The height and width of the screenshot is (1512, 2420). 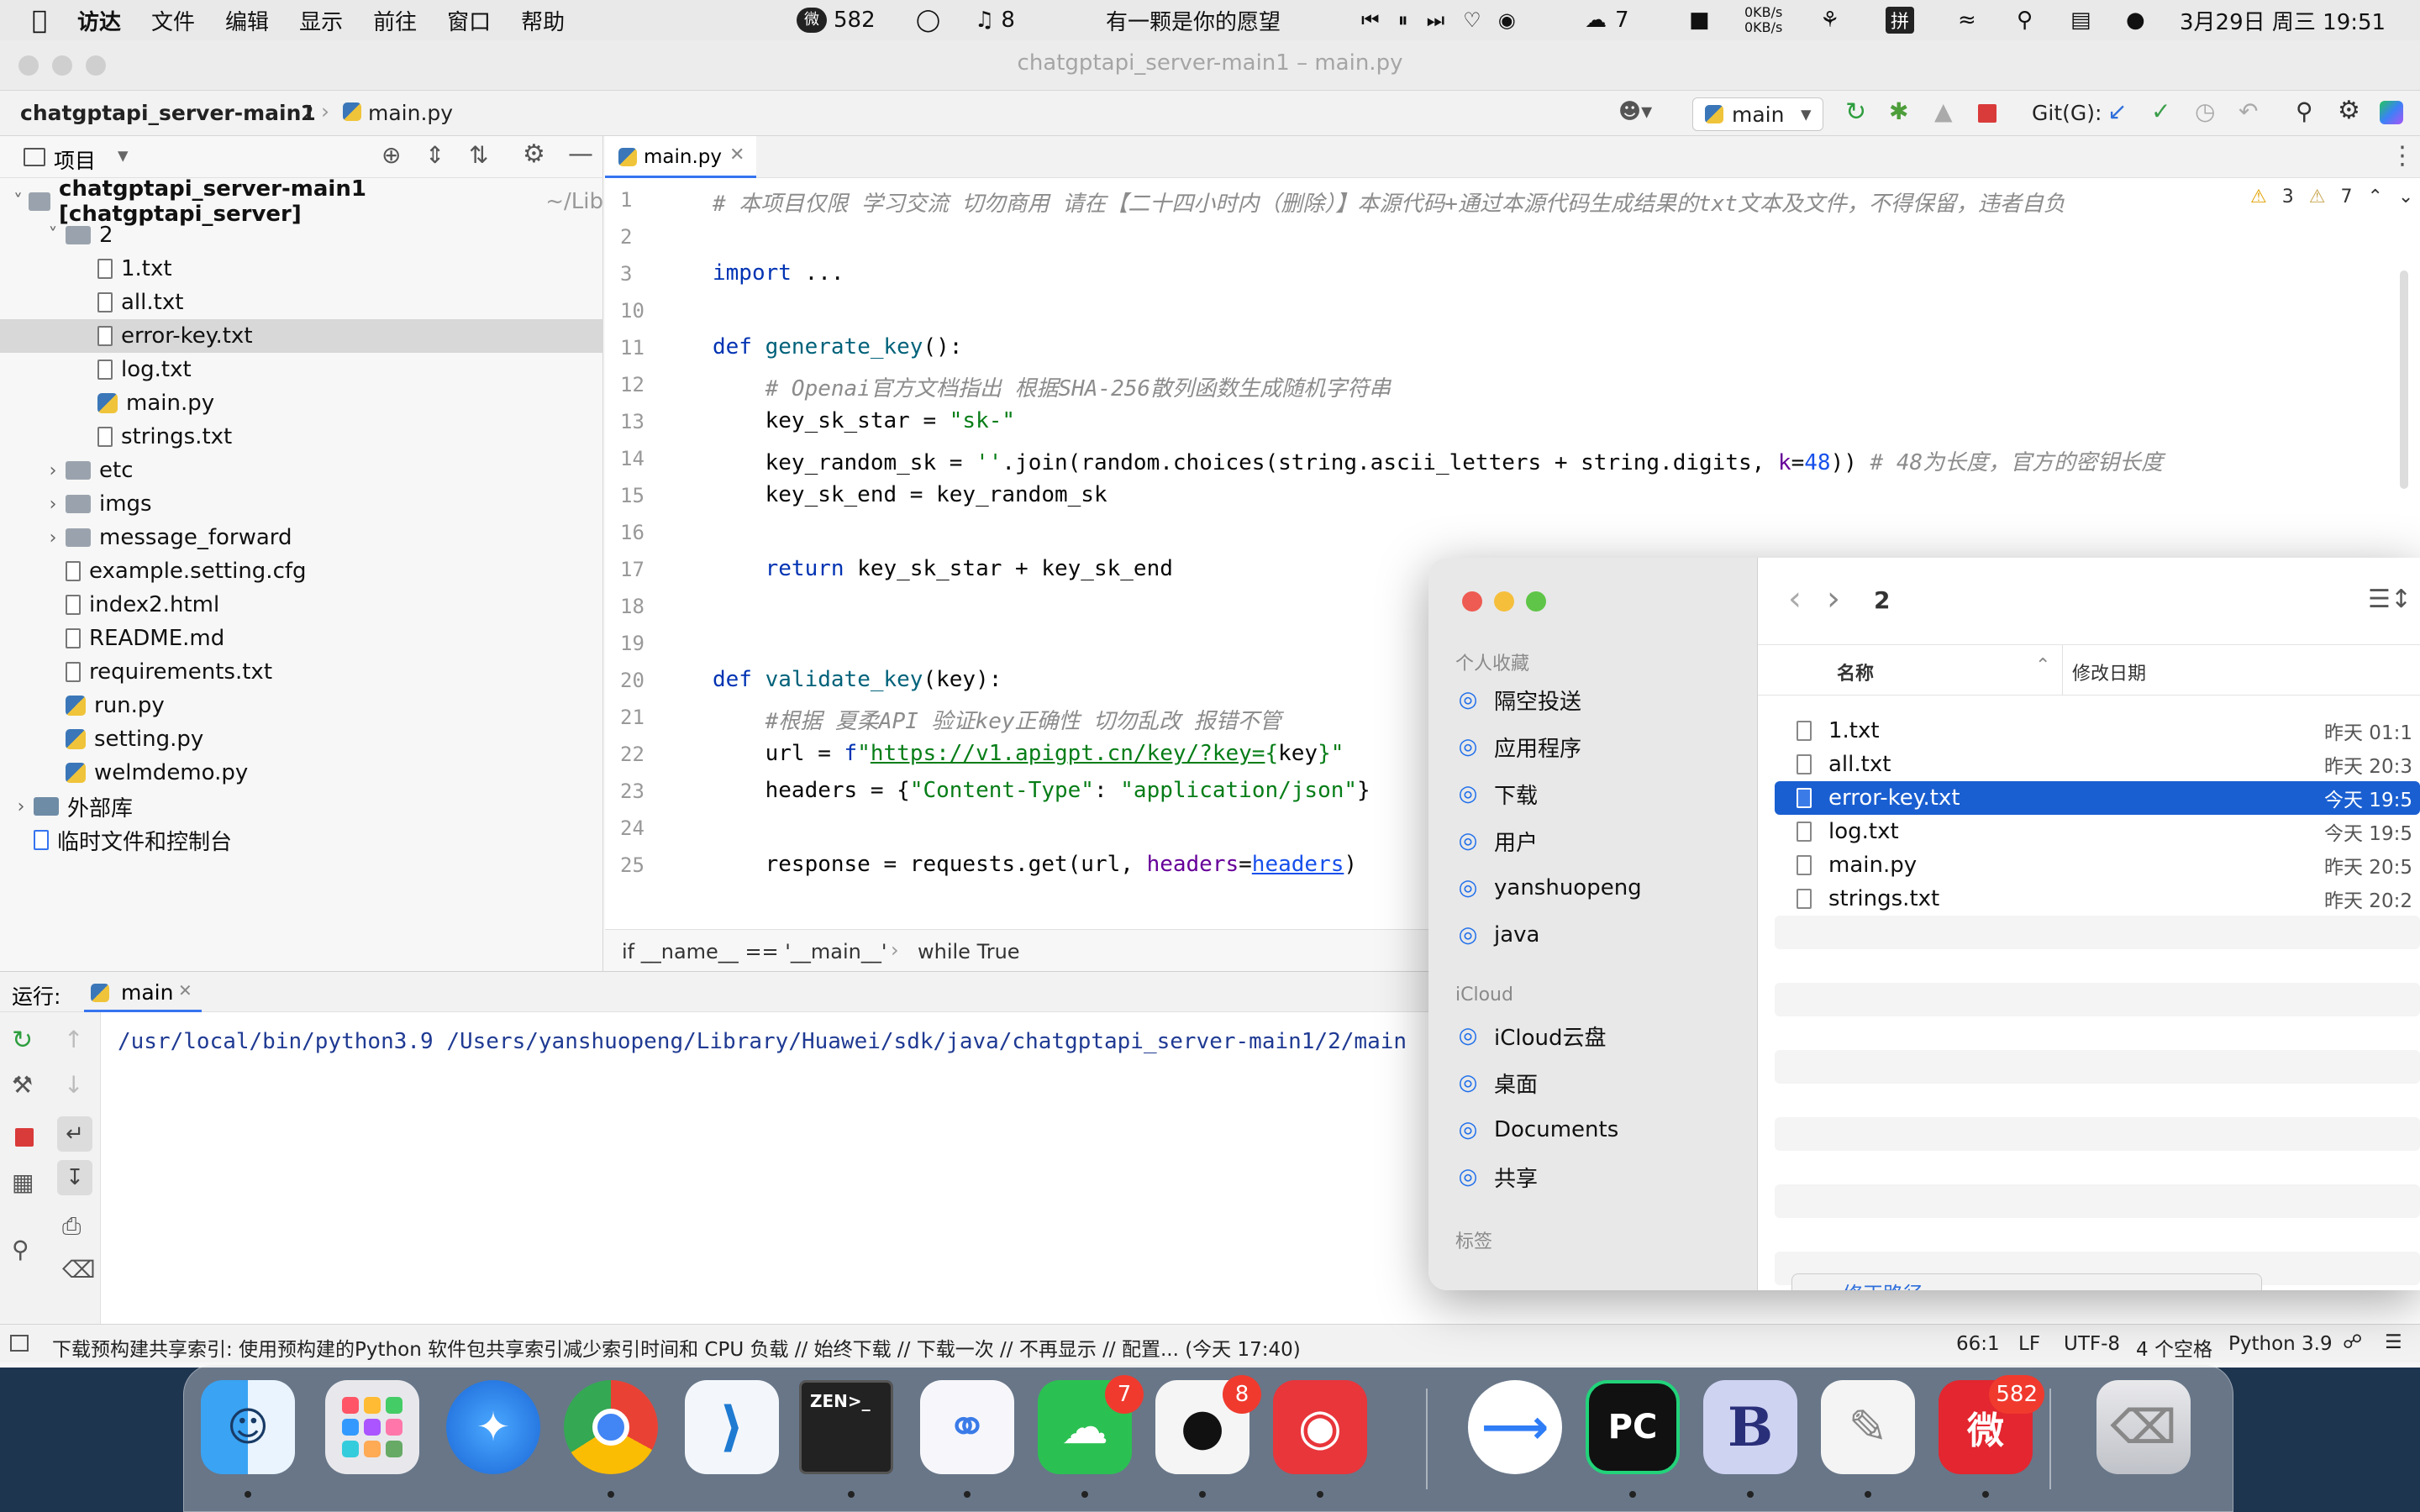 I want to click on ide-logo-icon, so click(x=2391, y=112).